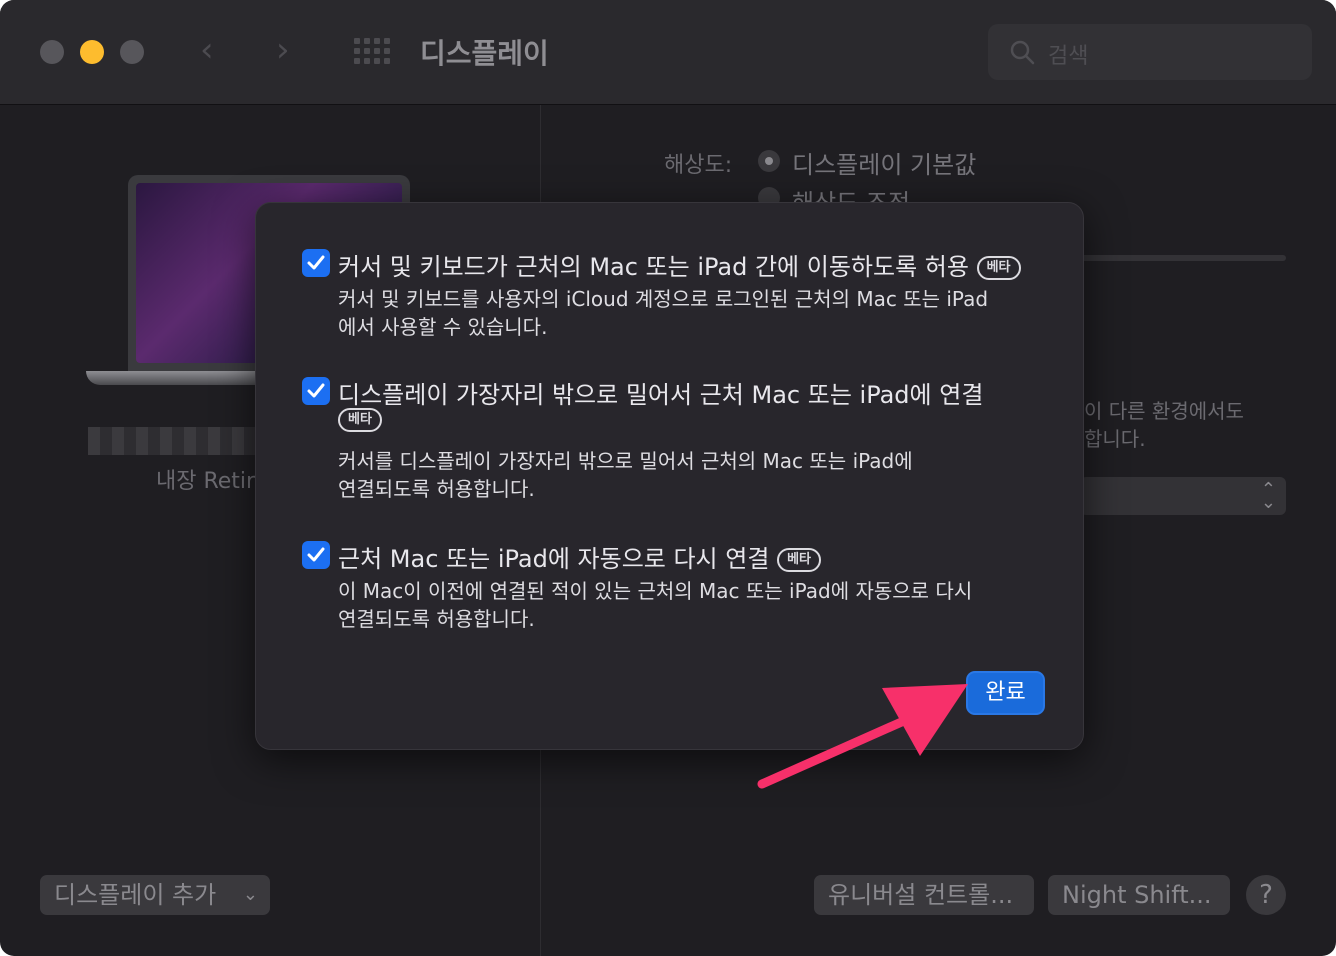 This screenshot has width=1336, height=956. Describe the element at coordinates (1268, 496) in the screenshot. I see `chevron-updown-icon: ⌃ ⌄` at that location.